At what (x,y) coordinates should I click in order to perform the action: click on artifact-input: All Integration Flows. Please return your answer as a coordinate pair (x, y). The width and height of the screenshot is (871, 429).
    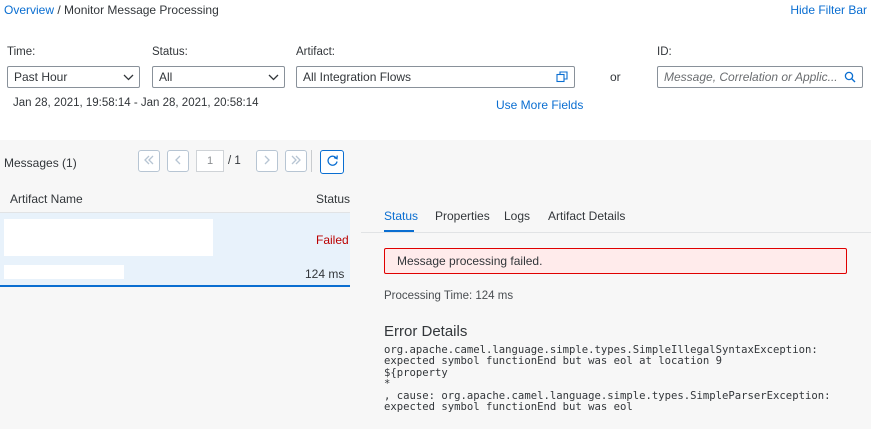
    Looking at the image, I should click on (435, 77).